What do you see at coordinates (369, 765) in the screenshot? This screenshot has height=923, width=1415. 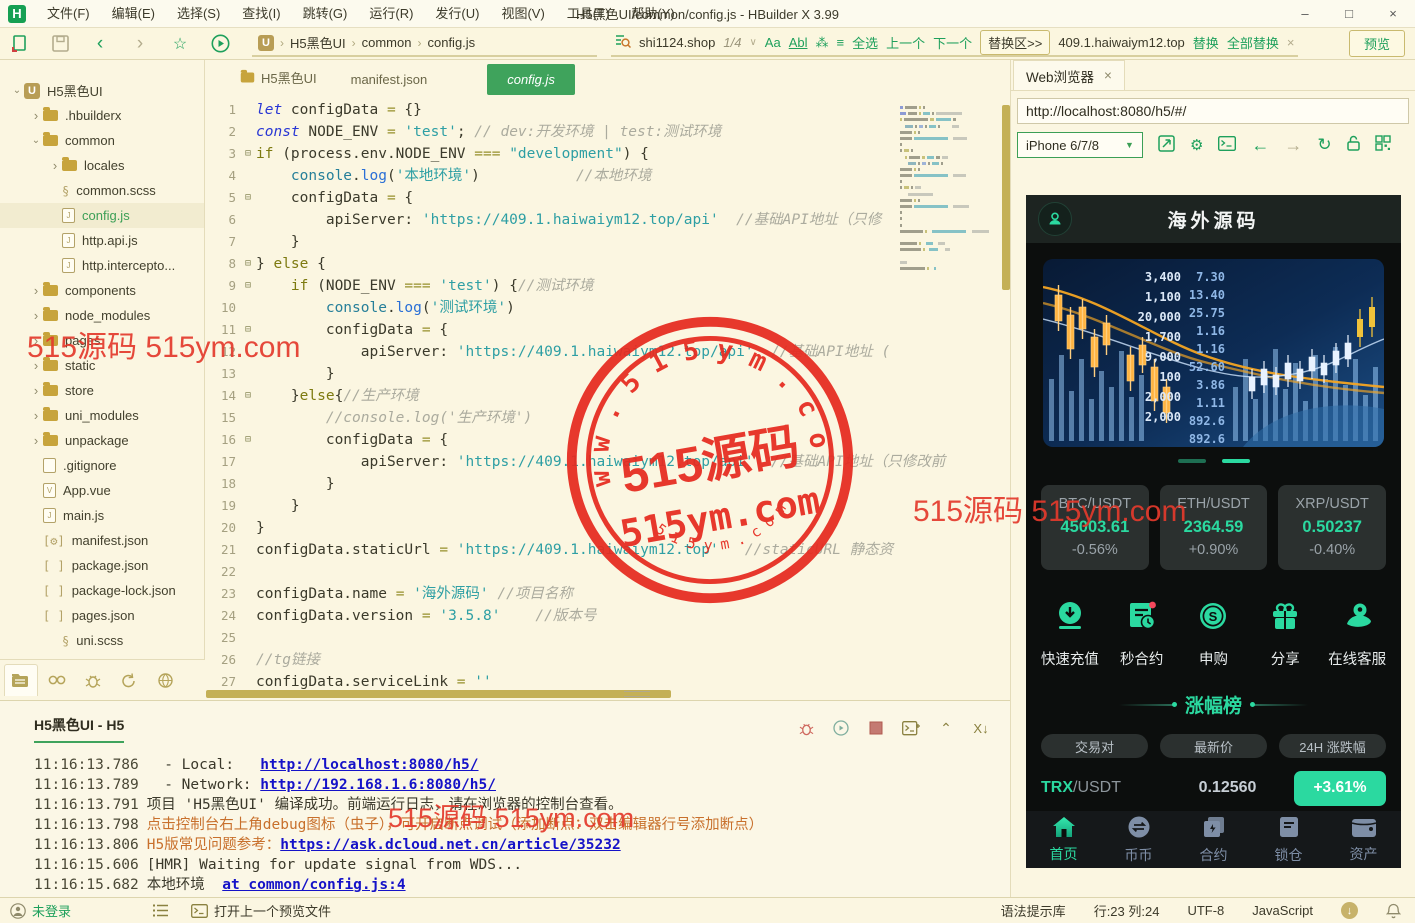 I see `log-link: http://localhost:8080/h5/` at bounding box center [369, 765].